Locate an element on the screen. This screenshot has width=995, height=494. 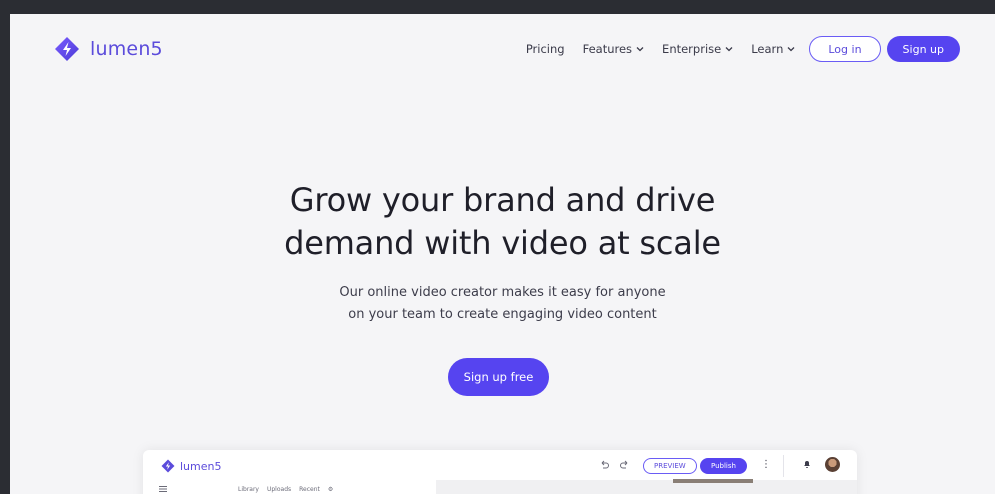
hero-title-line: demand with video at scale is located at coordinates (502, 243).